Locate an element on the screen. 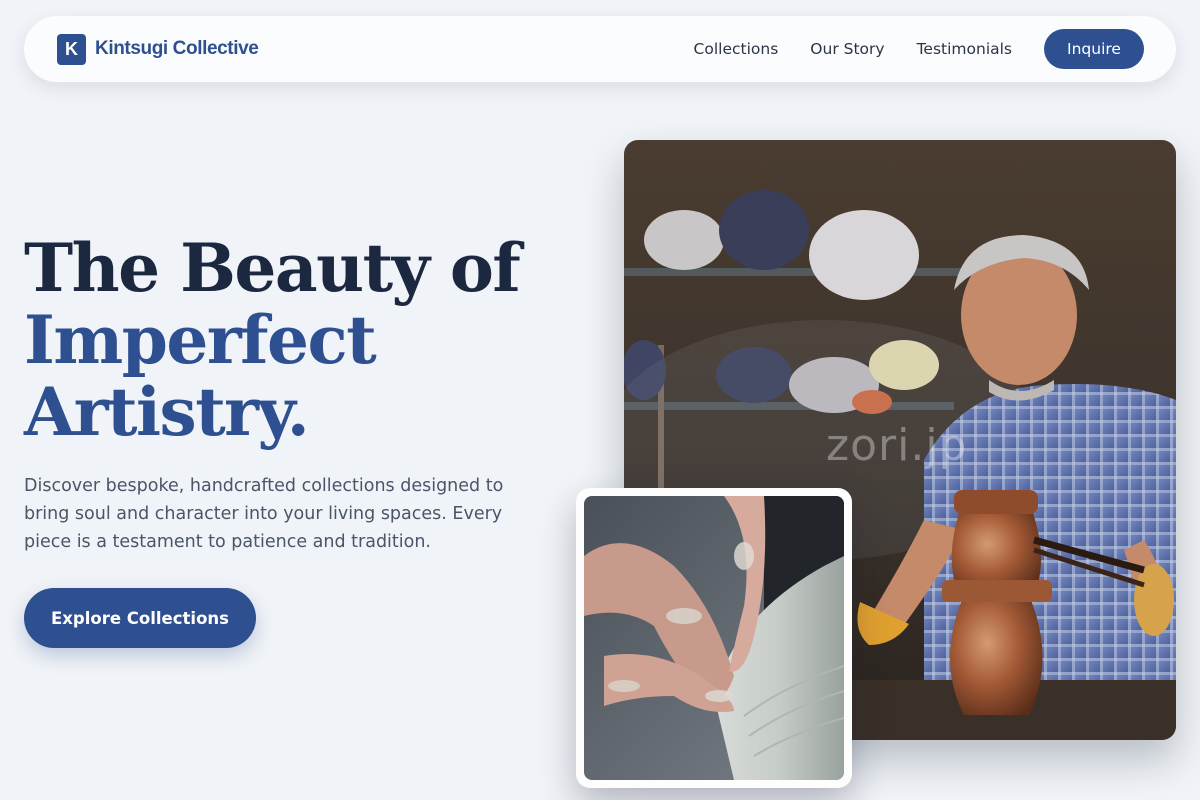  hero-headline: The Beauty of Imperfect Artistry. is located at coordinates (304, 340).